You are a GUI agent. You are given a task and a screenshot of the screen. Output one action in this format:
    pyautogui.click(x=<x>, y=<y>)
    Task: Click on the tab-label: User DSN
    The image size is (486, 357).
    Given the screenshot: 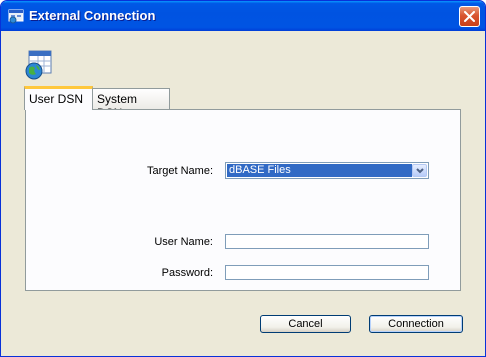 What is the action you would take?
    pyautogui.click(x=56, y=99)
    